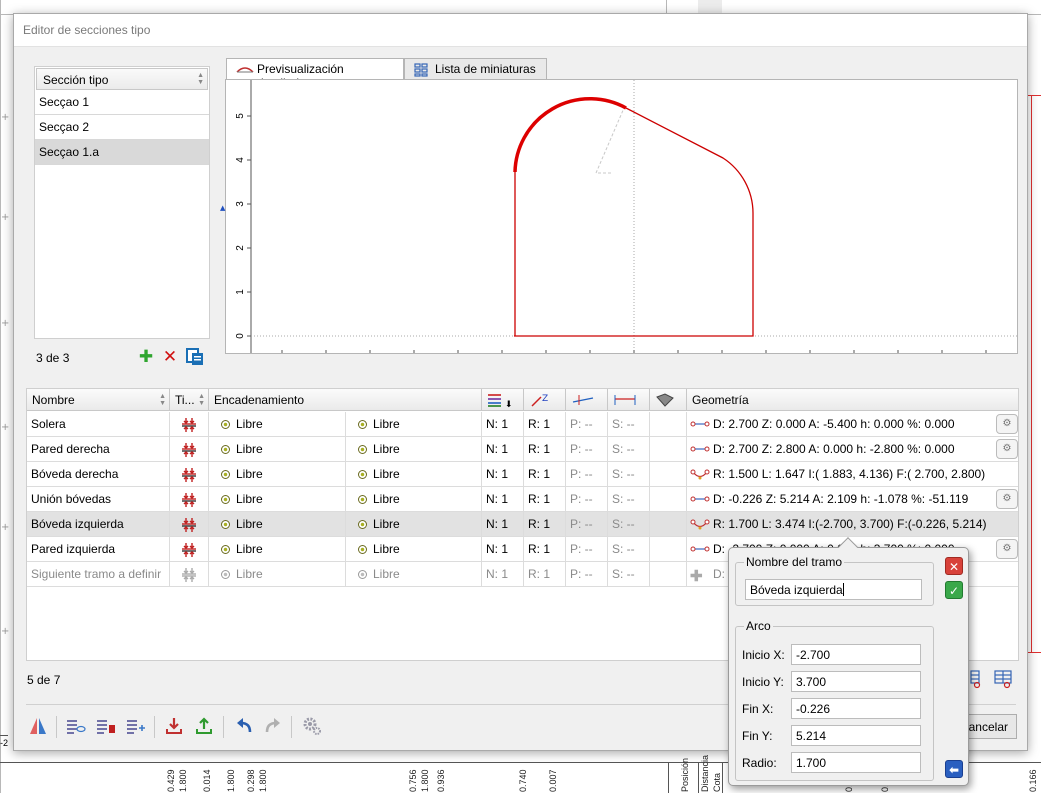 The height and width of the screenshot is (793, 1041). Describe the element at coordinates (853, 400) in the screenshot. I see `column-header-geometry: Geometría` at that location.